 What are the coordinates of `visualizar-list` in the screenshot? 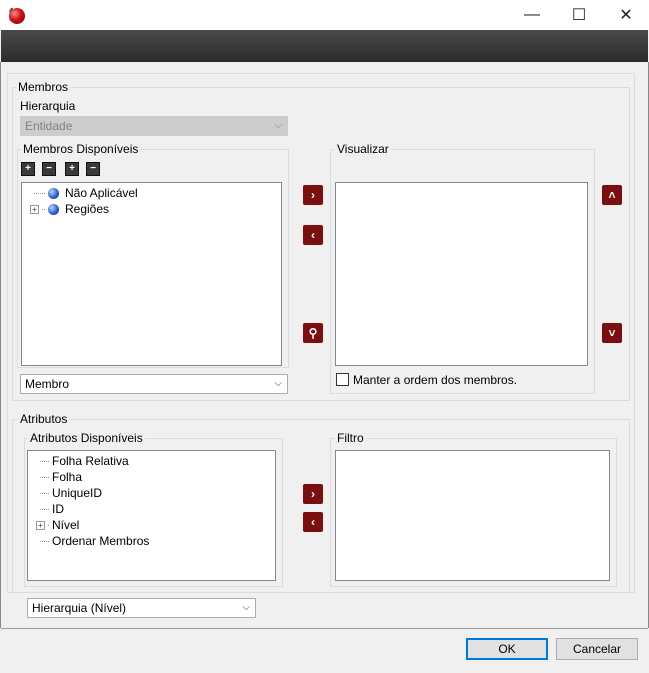 It's located at (461, 274).